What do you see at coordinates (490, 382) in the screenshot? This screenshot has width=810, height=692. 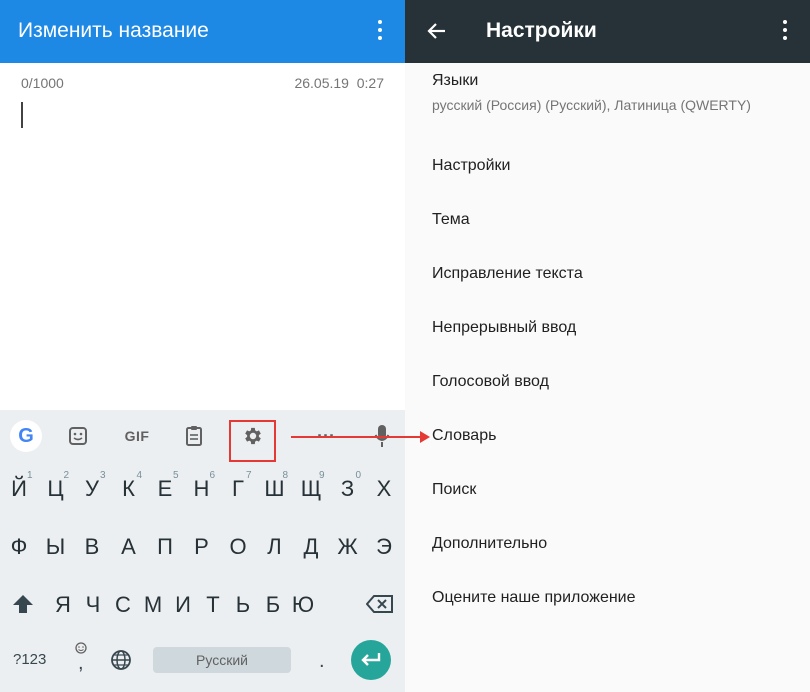 I see `settings-item: Голосовой ввод` at bounding box center [490, 382].